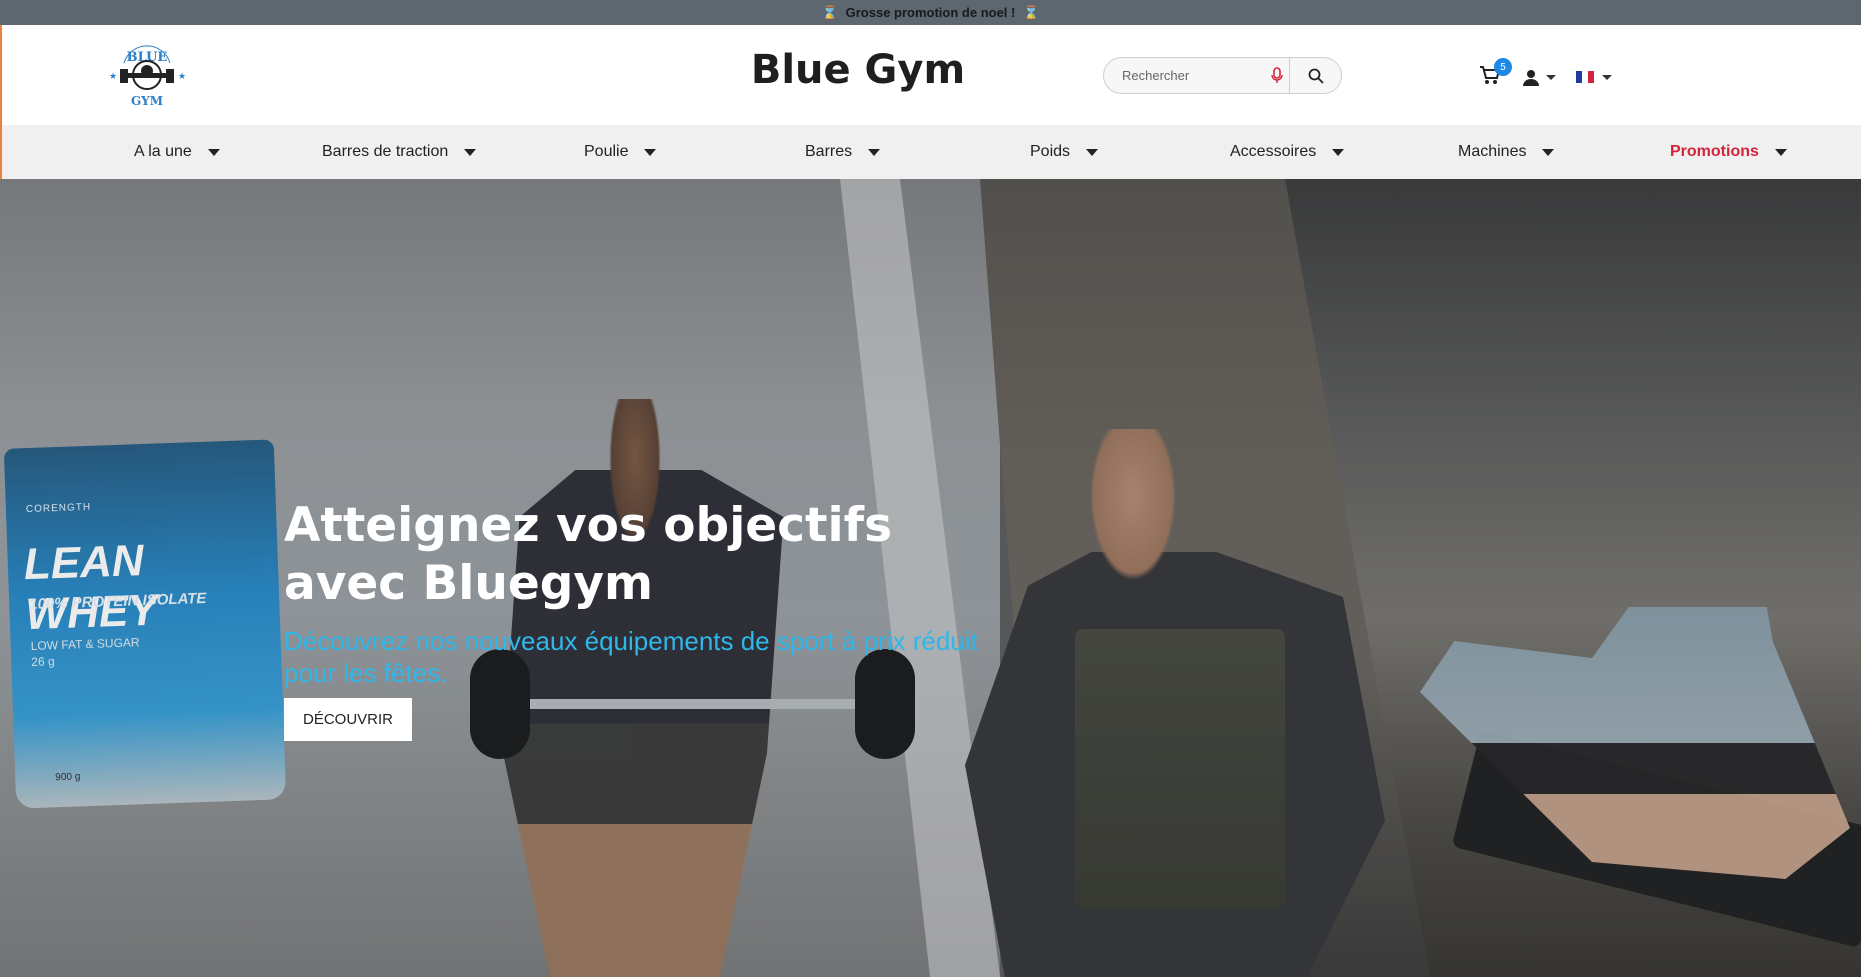 The height and width of the screenshot is (977, 1861). What do you see at coordinates (385, 151) in the screenshot?
I see `nav-item-label: Barres de traction` at bounding box center [385, 151].